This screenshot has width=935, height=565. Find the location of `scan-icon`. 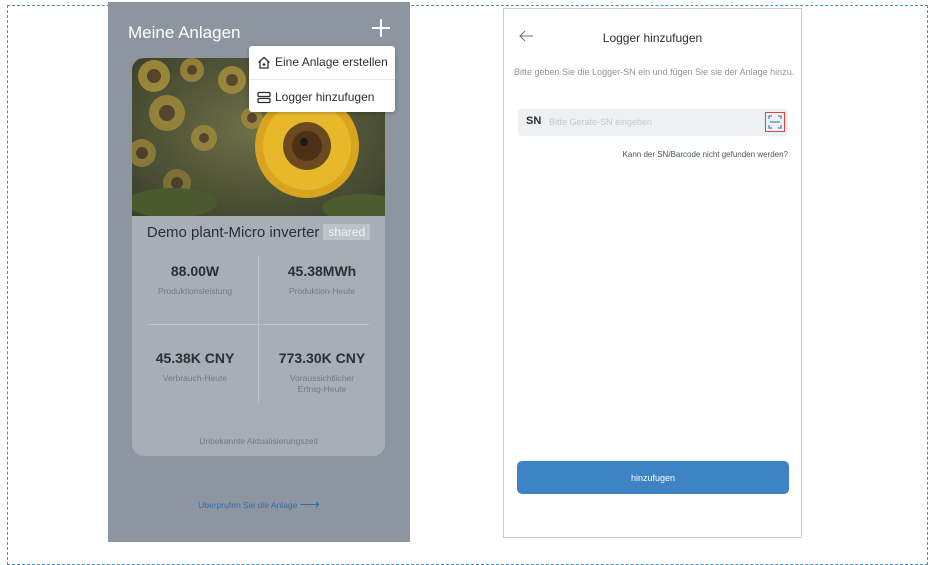

scan-icon is located at coordinates (775, 122).